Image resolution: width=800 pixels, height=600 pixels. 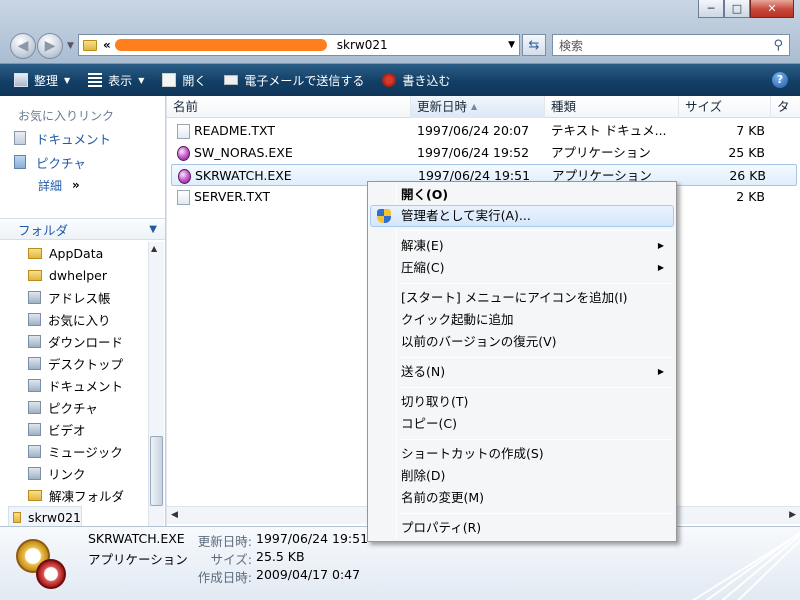 What do you see at coordinates (154, 248) in the screenshot?
I see `scroll-up-icon: ▲` at bounding box center [154, 248].